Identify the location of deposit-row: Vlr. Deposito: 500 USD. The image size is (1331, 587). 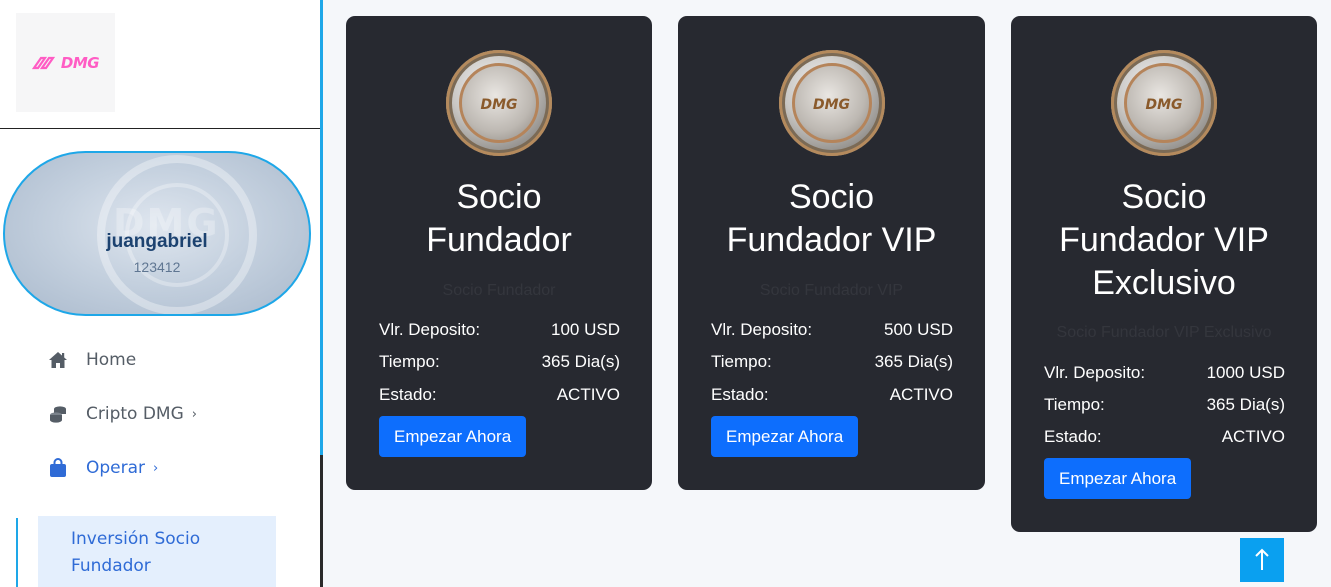
(832, 330).